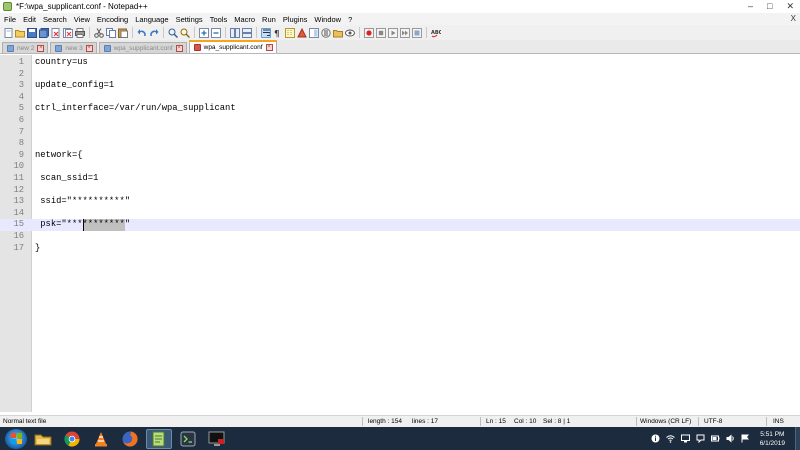 The image size is (800, 450). What do you see at coordinates (327, 19) in the screenshot?
I see `menu-window: Window` at bounding box center [327, 19].